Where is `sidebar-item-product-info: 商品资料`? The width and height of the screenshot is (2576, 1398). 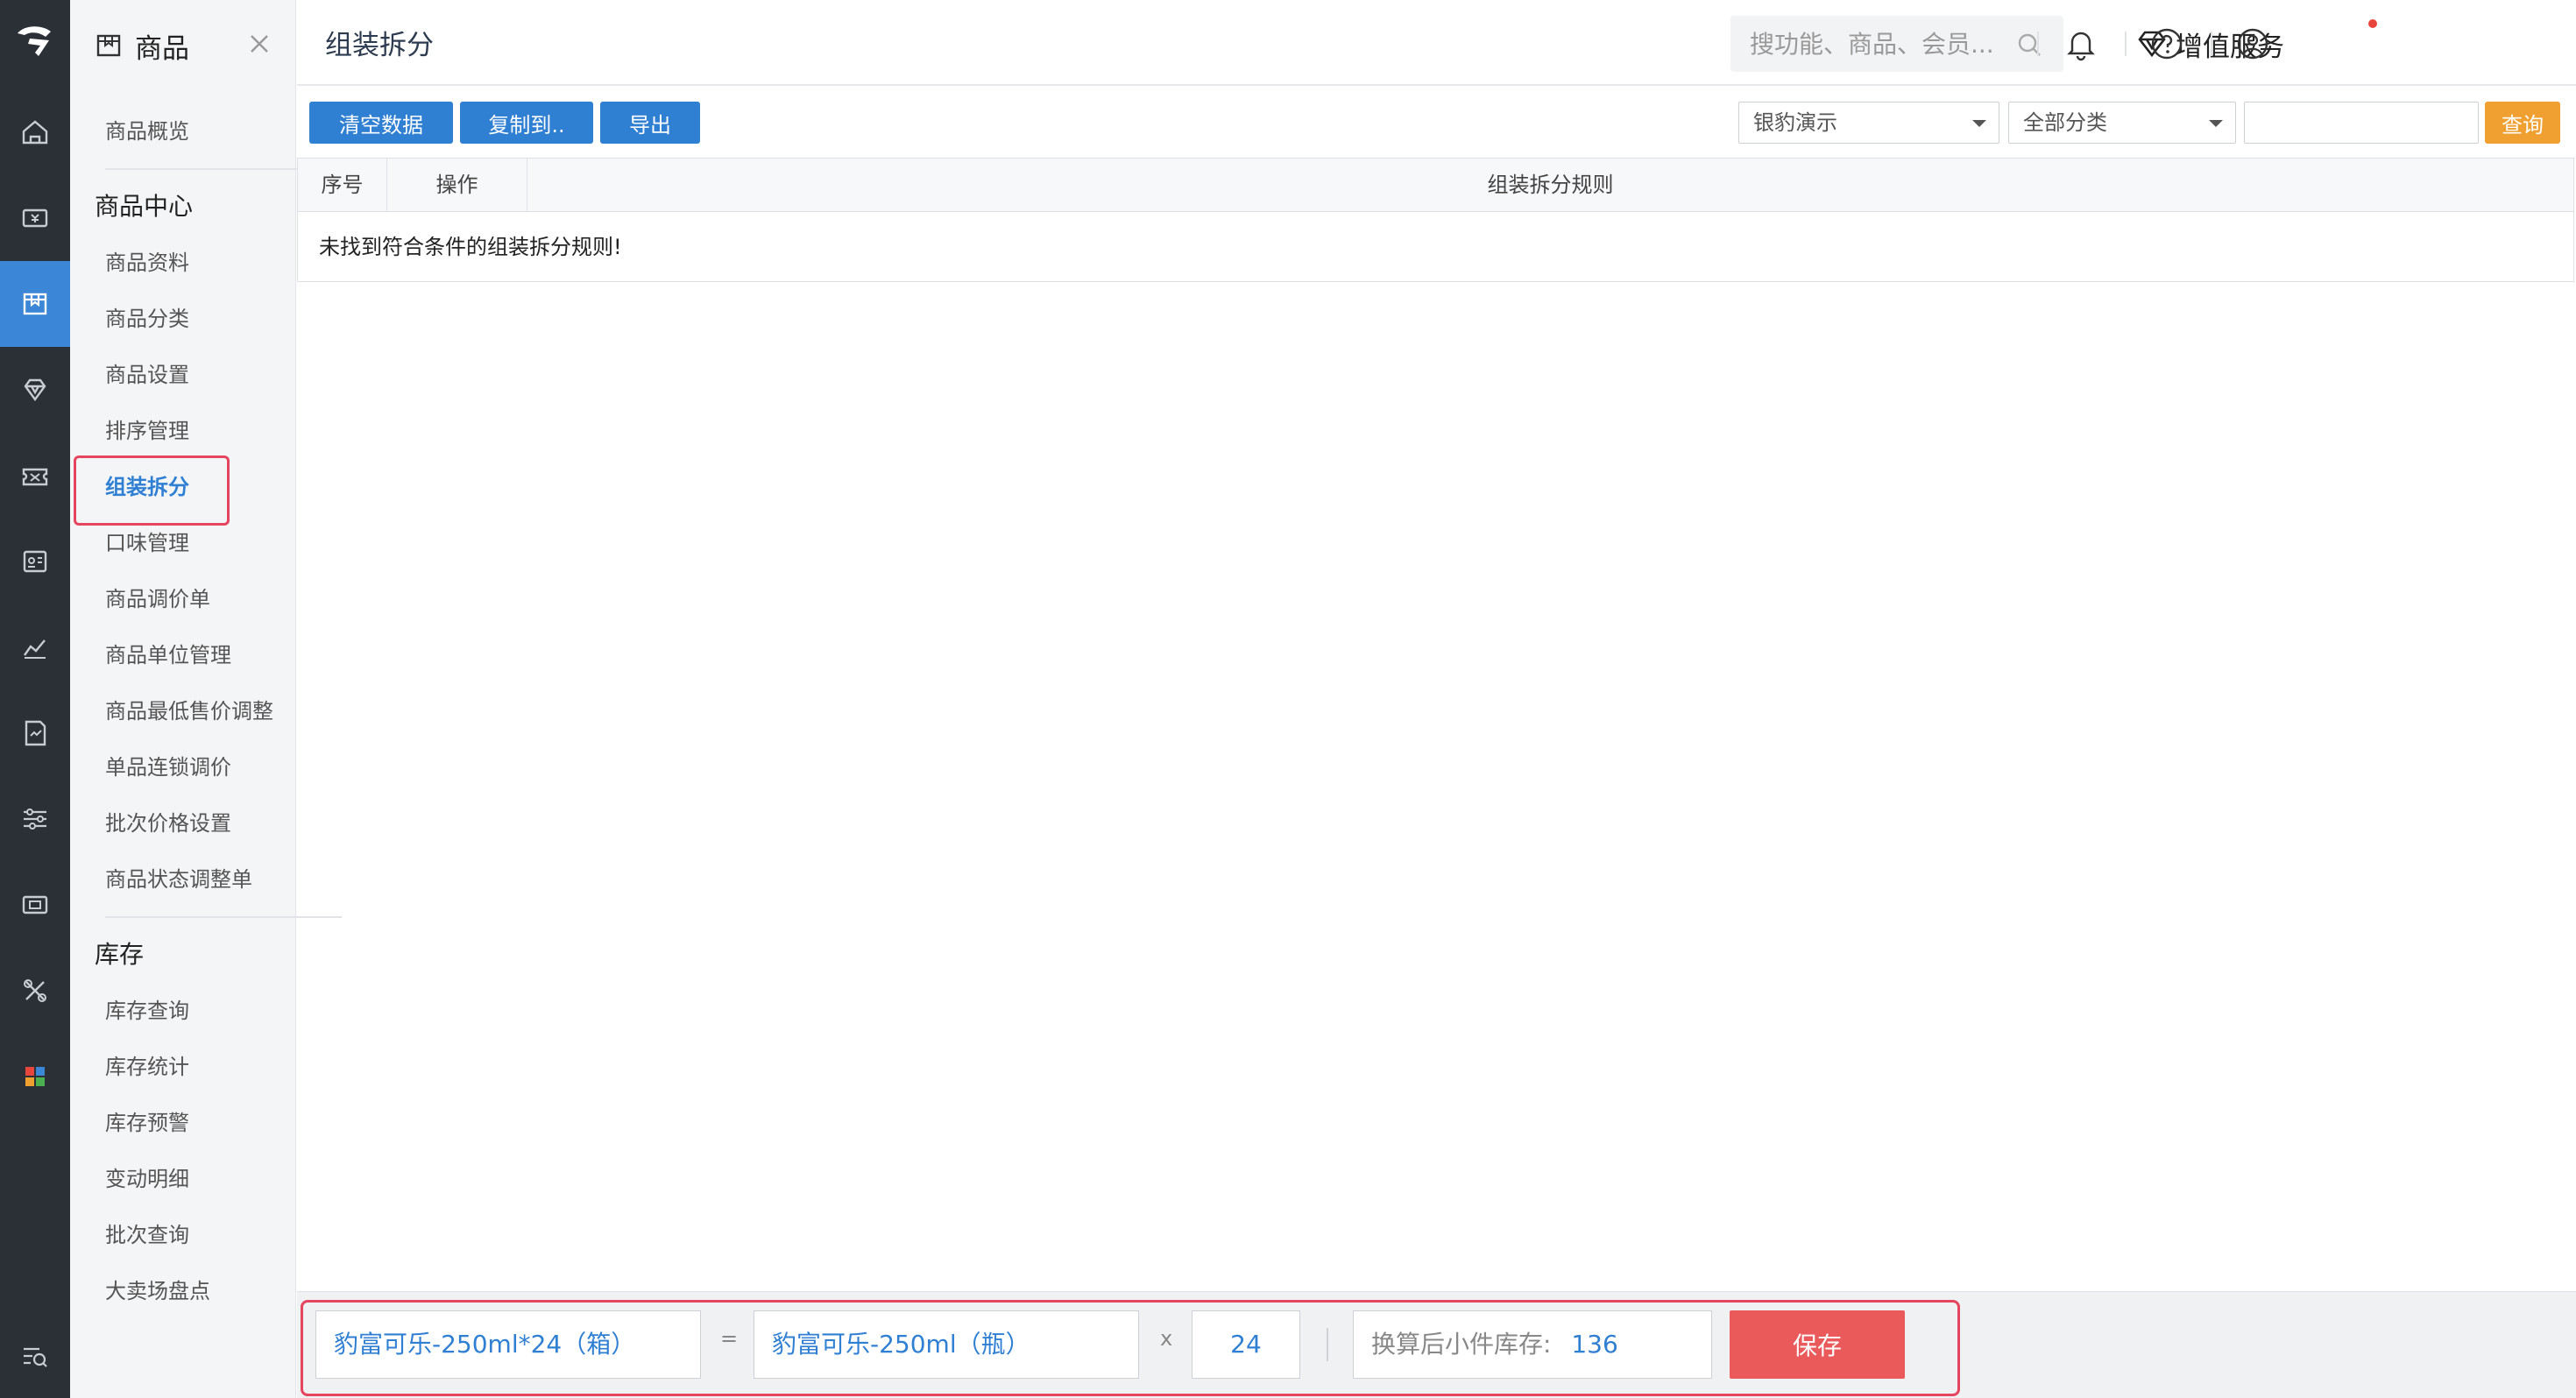 sidebar-item-product-info: 商品资料 is located at coordinates (147, 262).